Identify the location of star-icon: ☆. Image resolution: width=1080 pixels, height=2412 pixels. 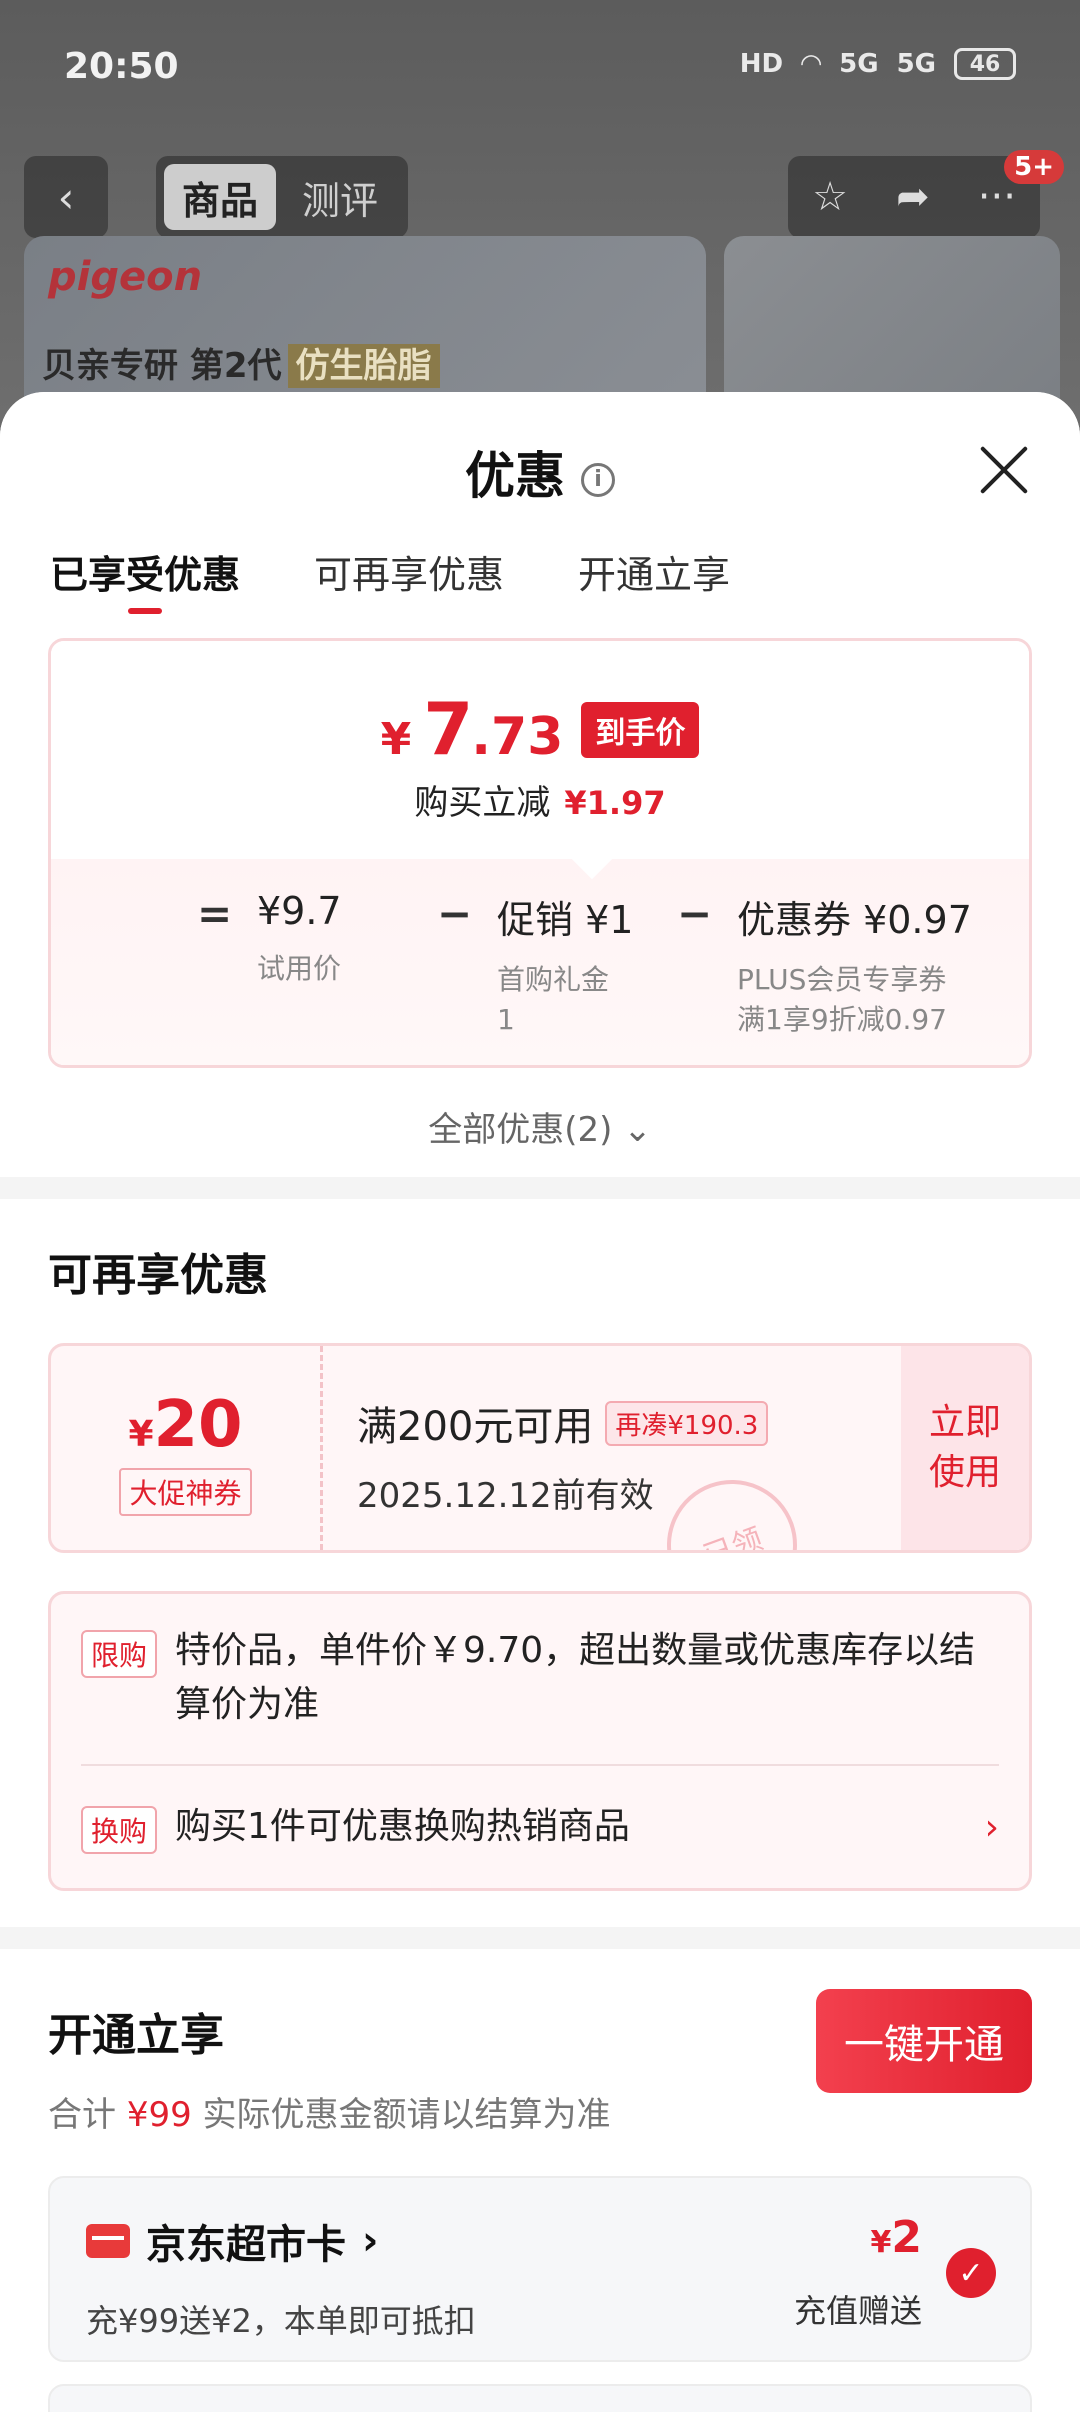
(830, 197).